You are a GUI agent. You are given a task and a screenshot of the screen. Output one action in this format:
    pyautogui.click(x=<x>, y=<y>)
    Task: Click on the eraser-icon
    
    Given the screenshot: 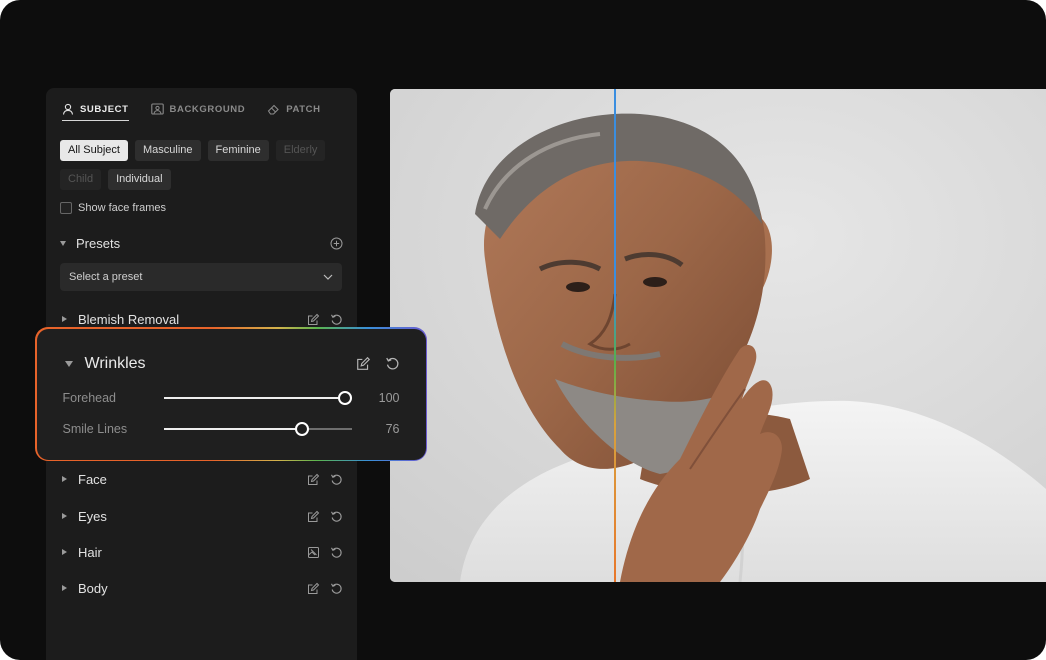 What is the action you would take?
    pyautogui.click(x=273, y=109)
    